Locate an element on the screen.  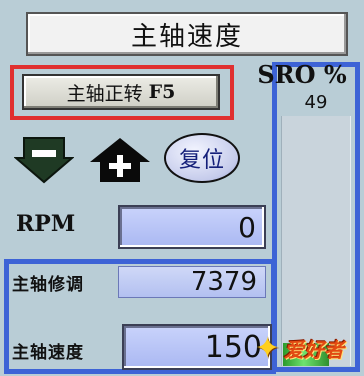
spindle-override-readout: 7379 is located at coordinates (192, 282).